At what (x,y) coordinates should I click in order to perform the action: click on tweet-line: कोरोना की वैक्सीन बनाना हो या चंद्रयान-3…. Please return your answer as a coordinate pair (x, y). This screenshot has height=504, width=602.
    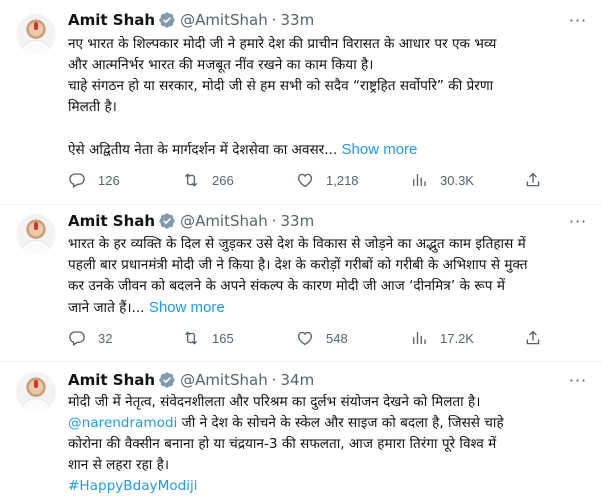
    Looking at the image, I should click on (282, 444).